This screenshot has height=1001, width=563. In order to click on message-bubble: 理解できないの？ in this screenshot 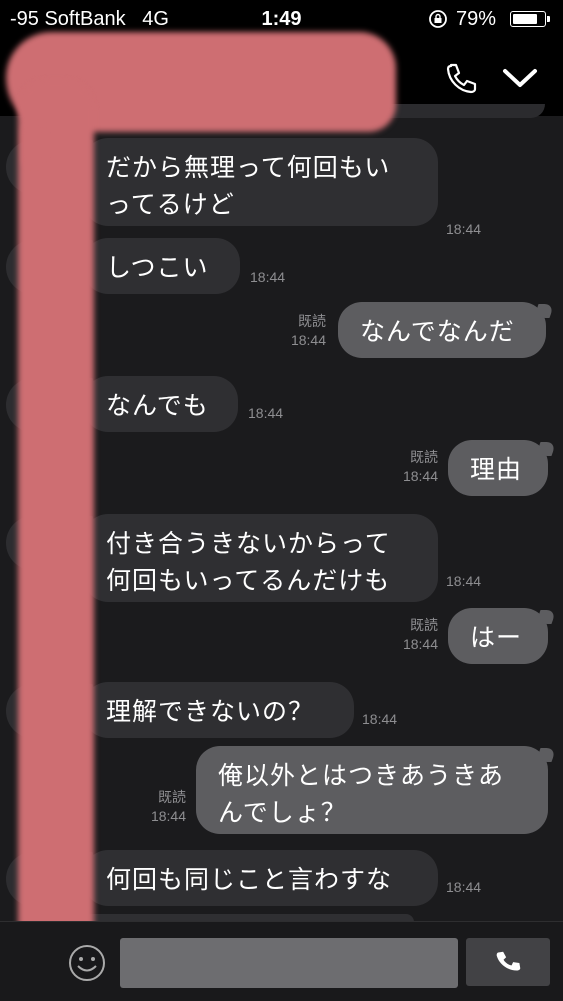, I will do `click(219, 710)`.